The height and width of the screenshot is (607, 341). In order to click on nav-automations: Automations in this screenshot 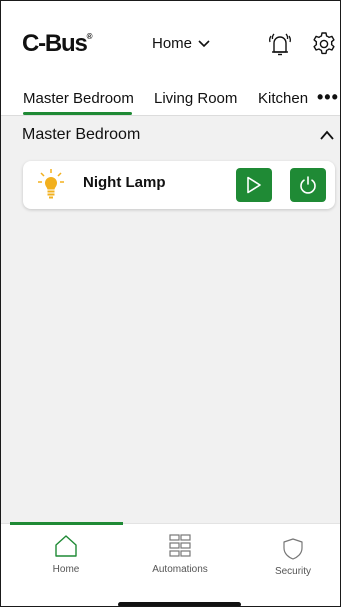, I will do `click(180, 554)`.